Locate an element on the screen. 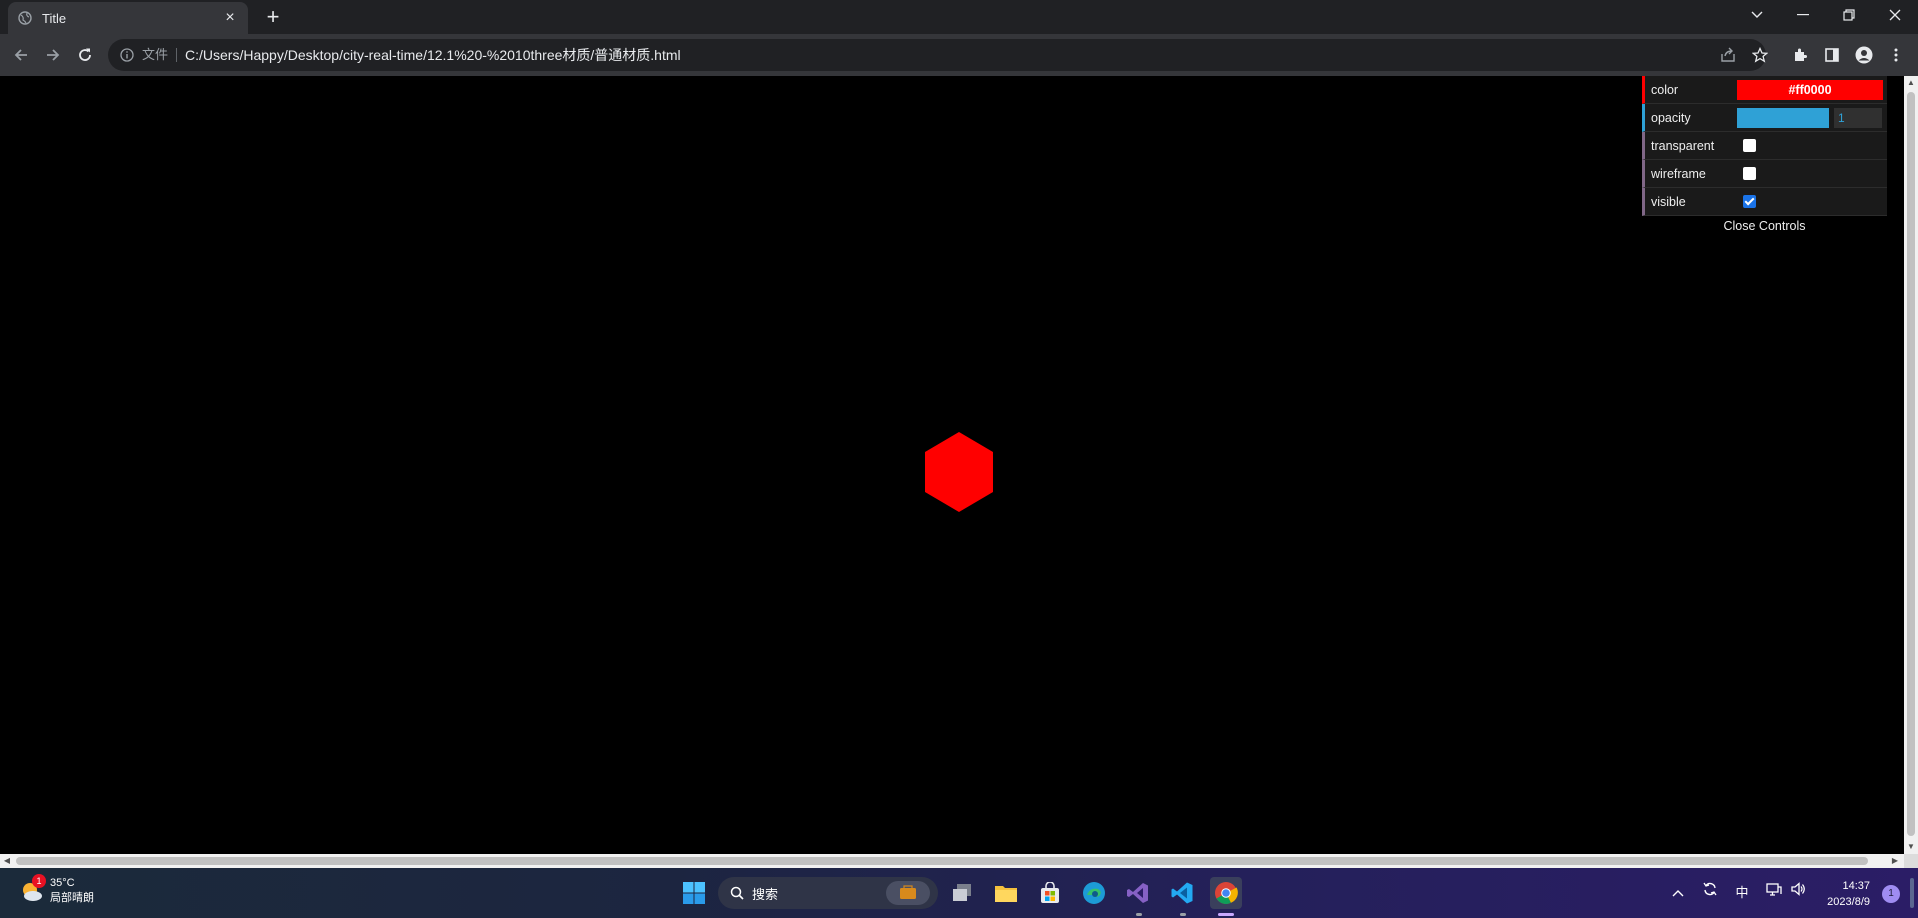 The height and width of the screenshot is (918, 1918). temperature-text: 35°C is located at coordinates (62, 883).